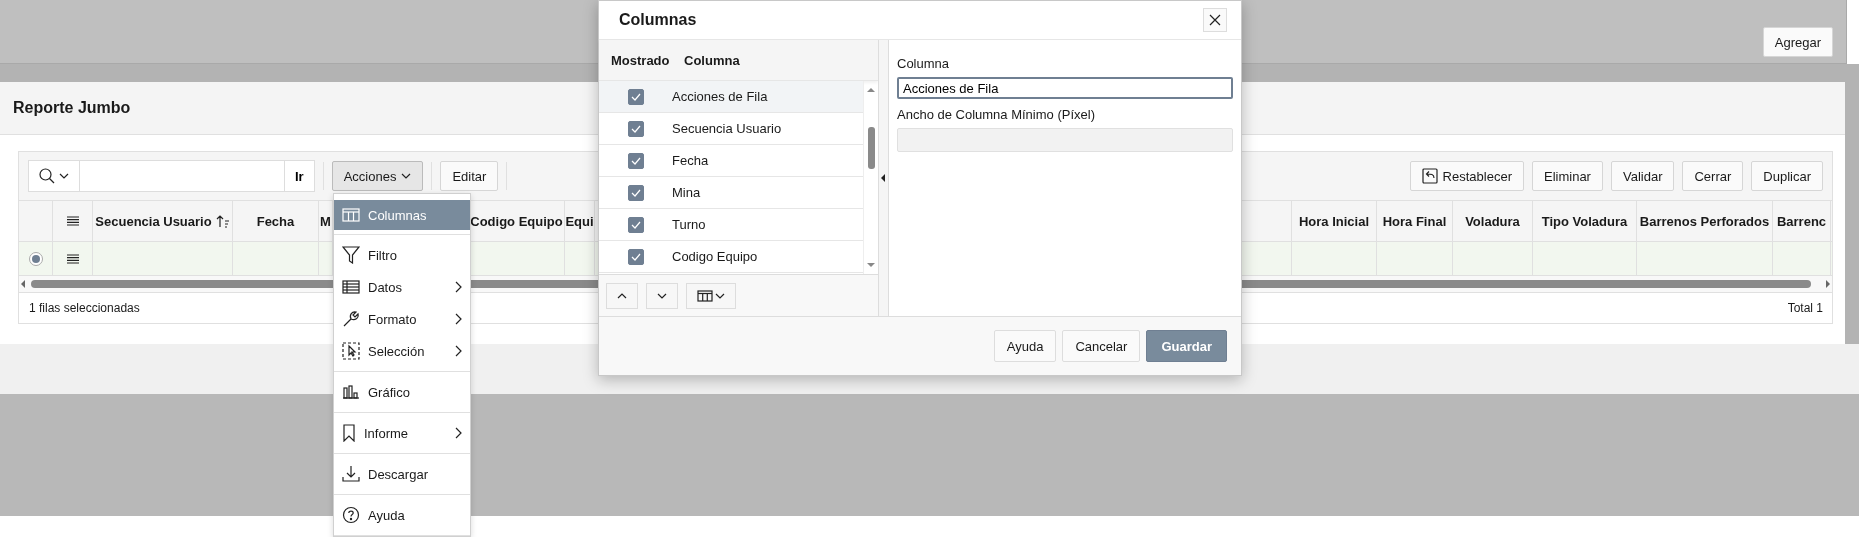  What do you see at coordinates (351, 255) in the screenshot?
I see `filter-icon` at bounding box center [351, 255].